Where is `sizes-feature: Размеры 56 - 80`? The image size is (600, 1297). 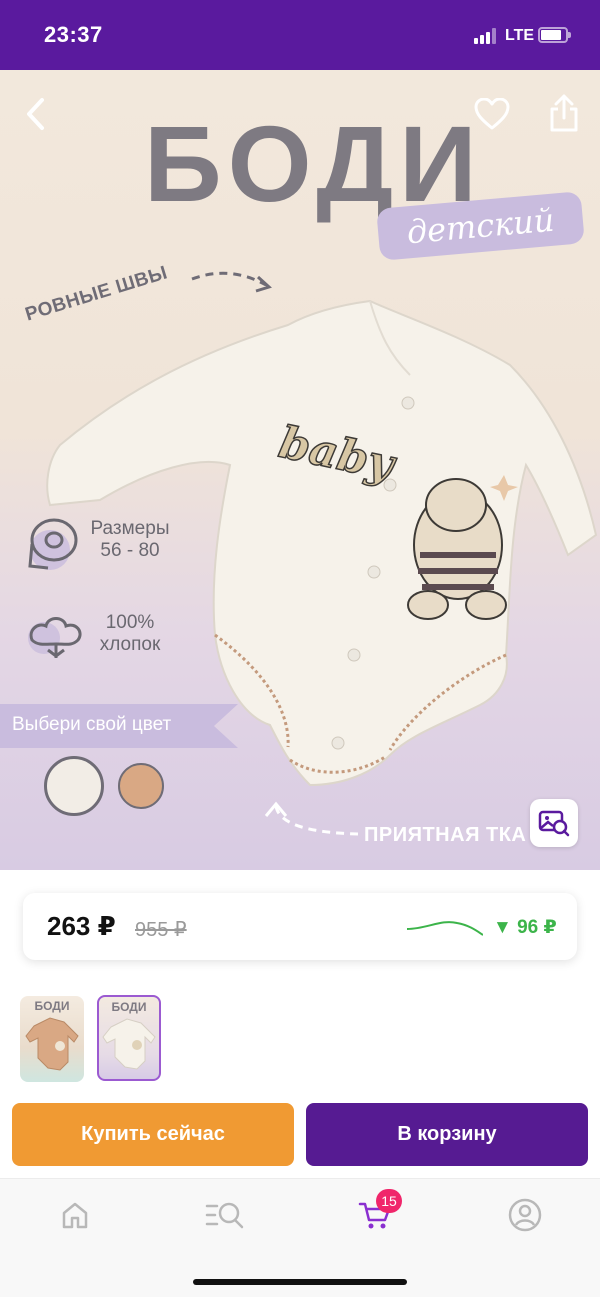 sizes-feature: Размеры 56 - 80 is located at coordinates (130, 540).